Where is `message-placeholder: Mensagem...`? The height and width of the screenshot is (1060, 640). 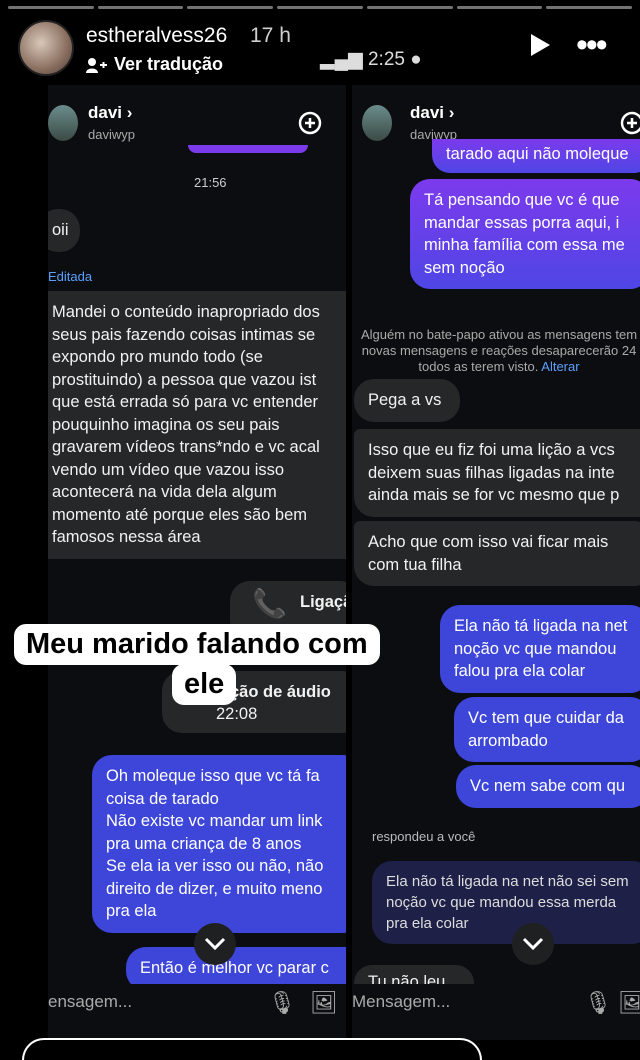 message-placeholder: Mensagem... is located at coordinates (401, 1001).